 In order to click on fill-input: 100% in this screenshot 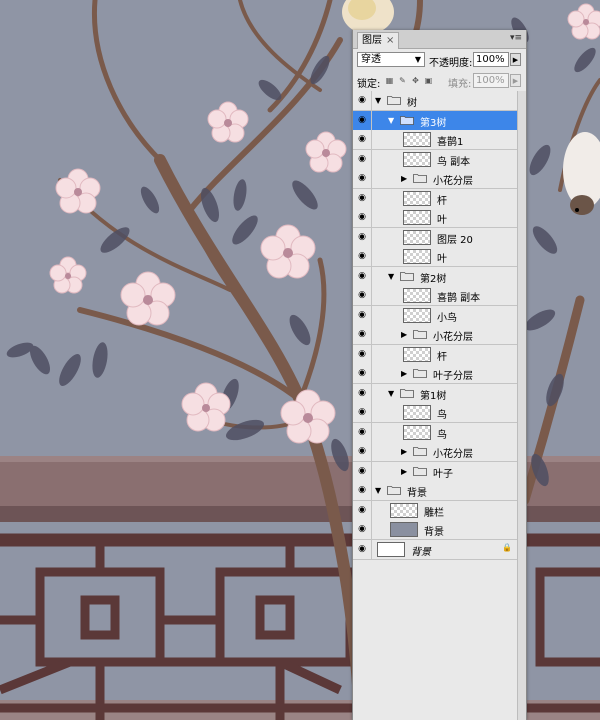, I will do `click(491, 80)`.